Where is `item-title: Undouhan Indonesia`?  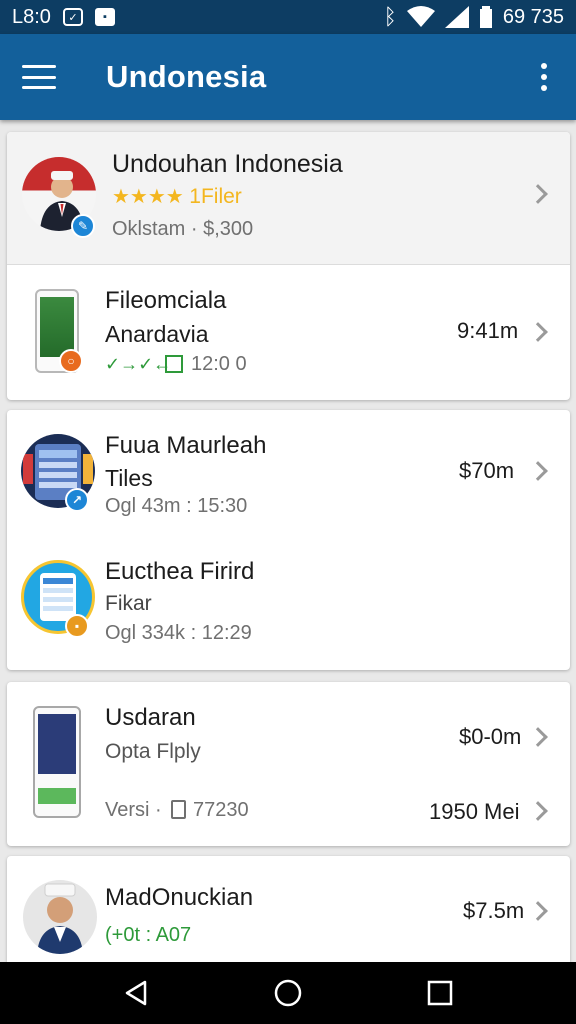
item-title: Undouhan Indonesia is located at coordinates (227, 164).